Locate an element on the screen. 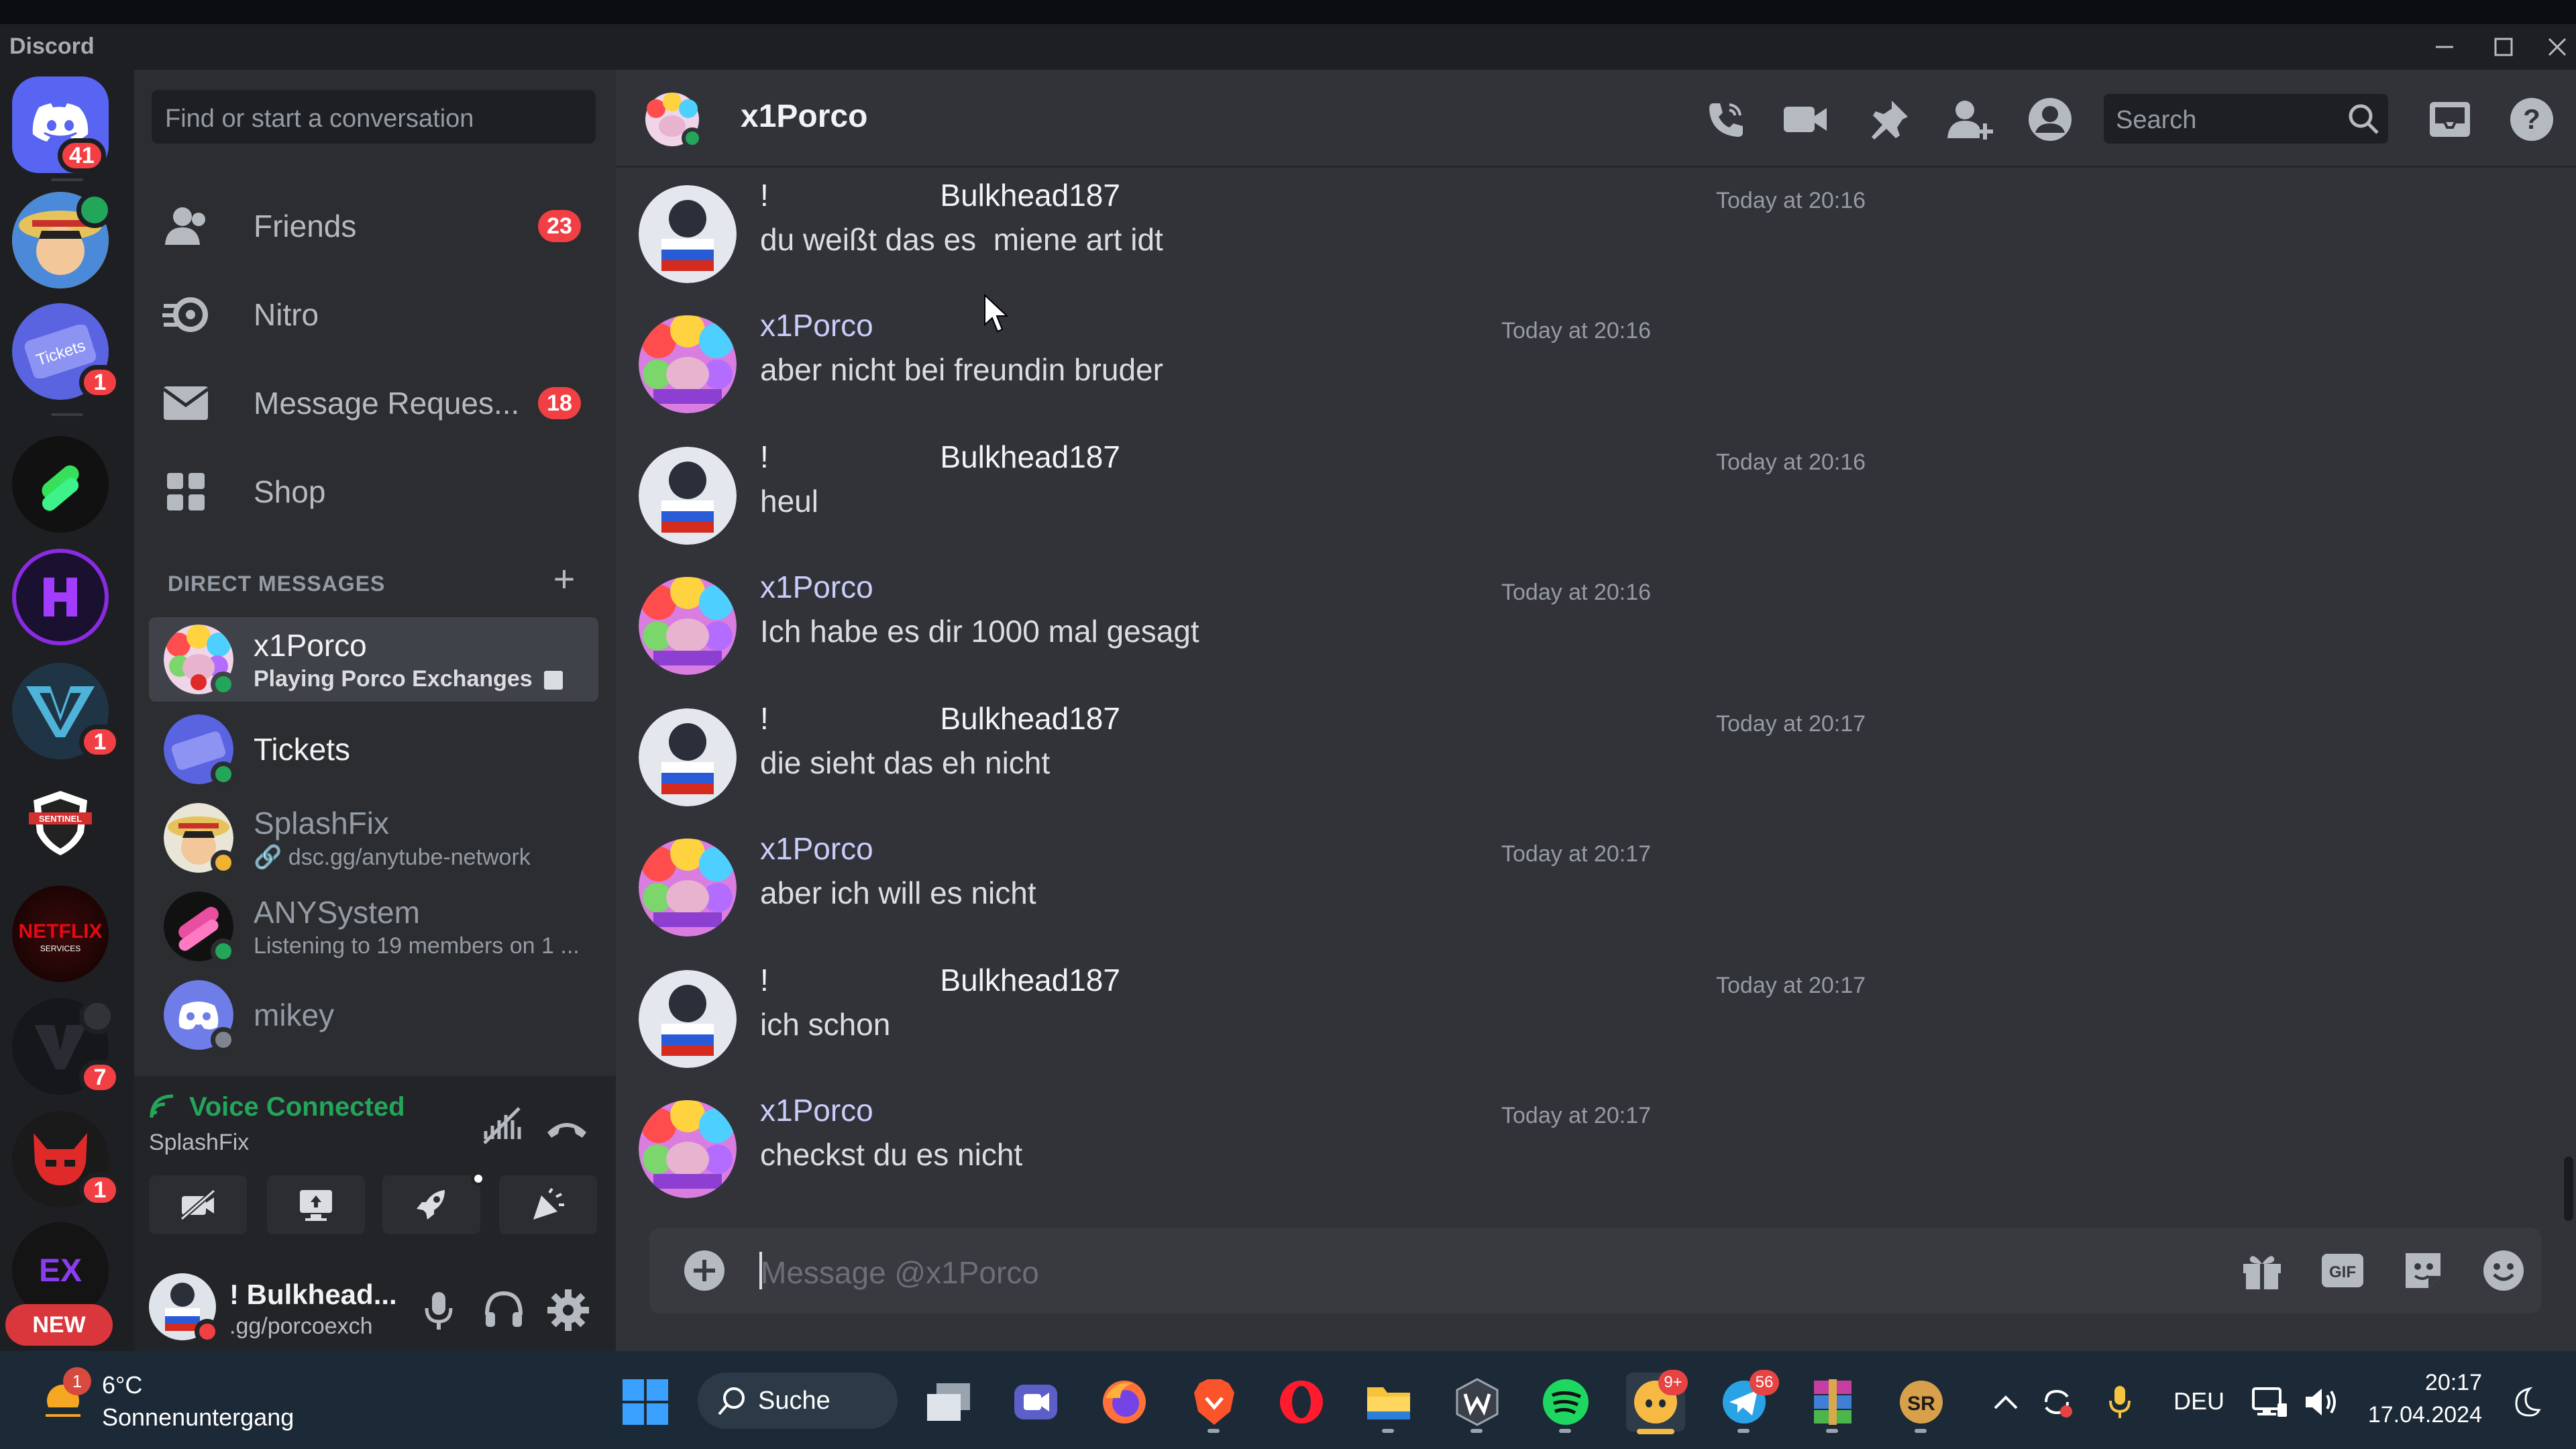 The image size is (2576, 1449). taskbar-app-firefox is located at coordinates (1124, 1402).